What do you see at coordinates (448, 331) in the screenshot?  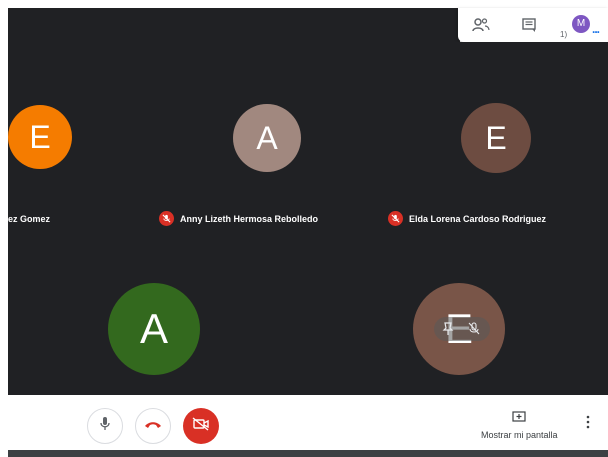 I see `pin-icon` at bounding box center [448, 331].